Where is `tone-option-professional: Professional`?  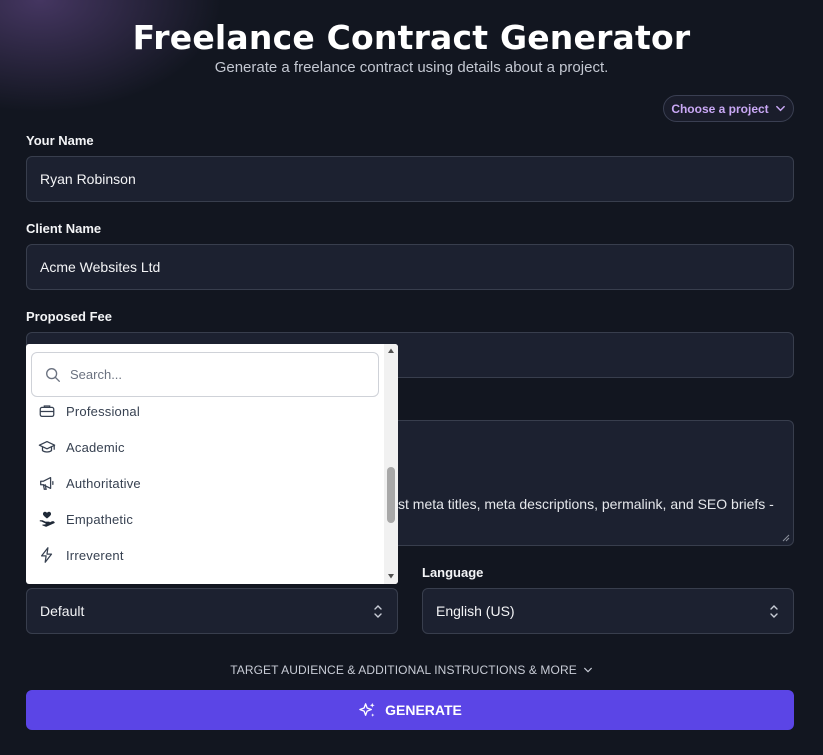
tone-option-professional: Professional is located at coordinates (89, 411).